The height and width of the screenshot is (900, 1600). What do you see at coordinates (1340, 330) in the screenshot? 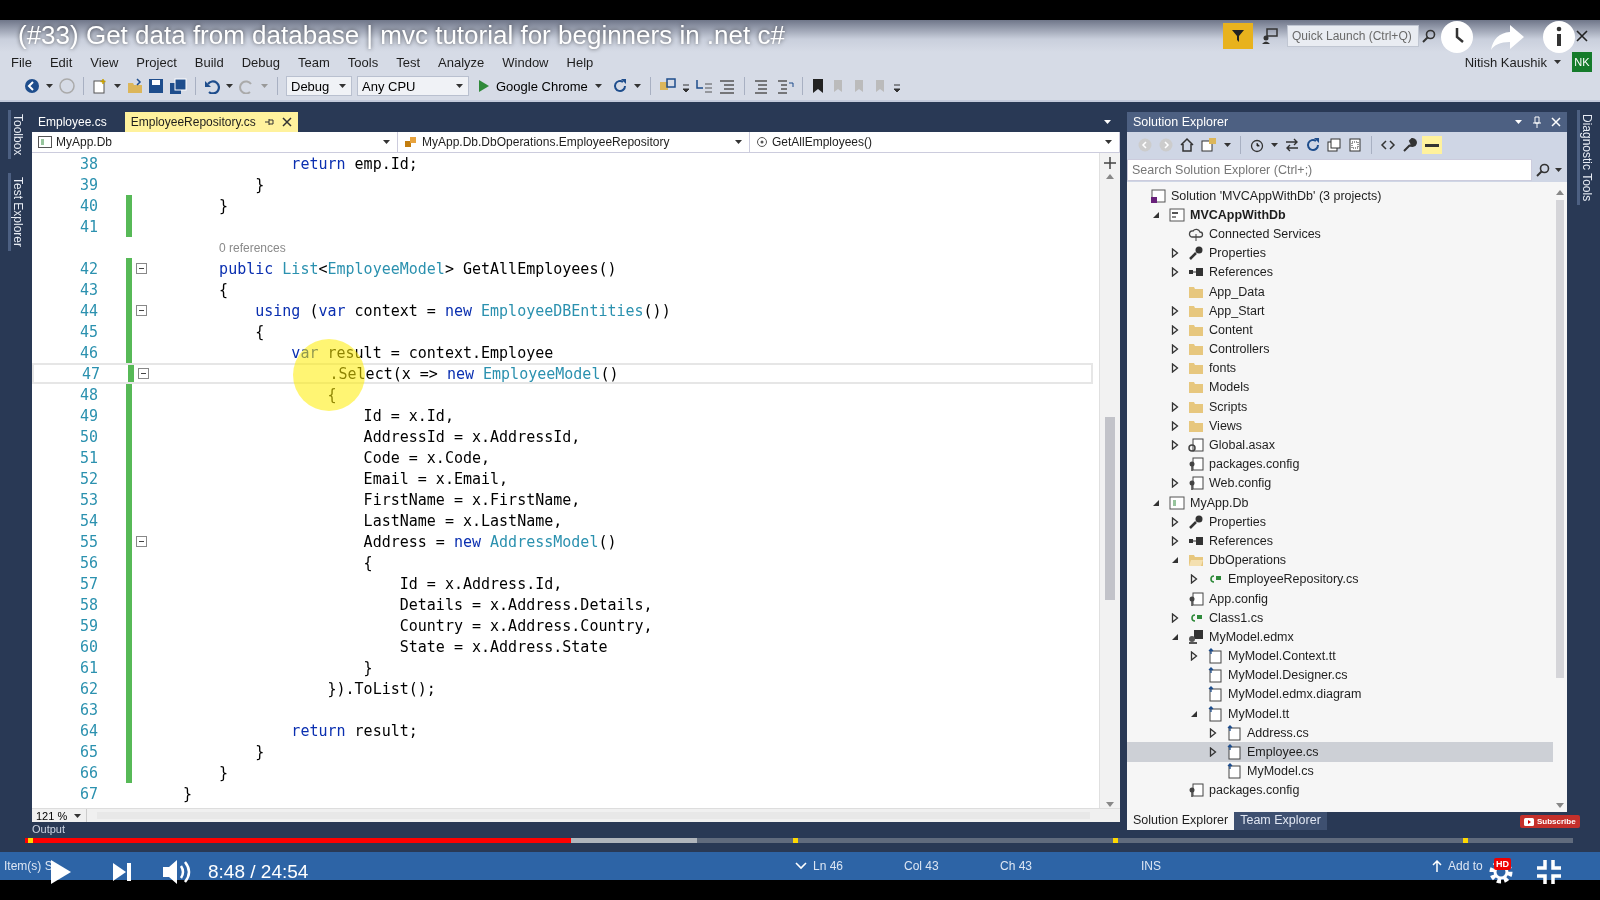
I see `tree-item: Content` at bounding box center [1340, 330].